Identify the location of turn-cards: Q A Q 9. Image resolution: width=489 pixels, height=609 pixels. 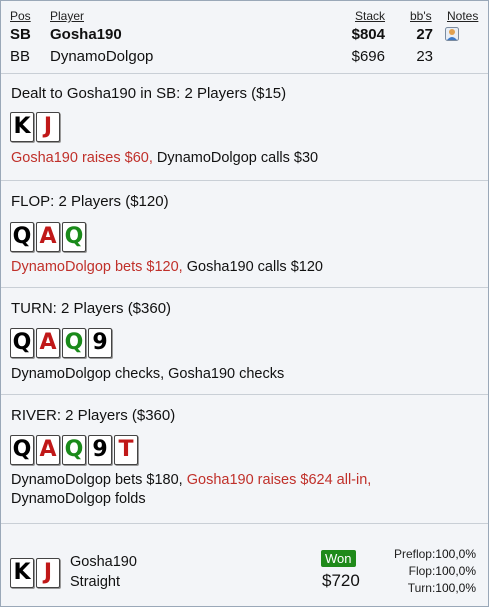
(61, 343).